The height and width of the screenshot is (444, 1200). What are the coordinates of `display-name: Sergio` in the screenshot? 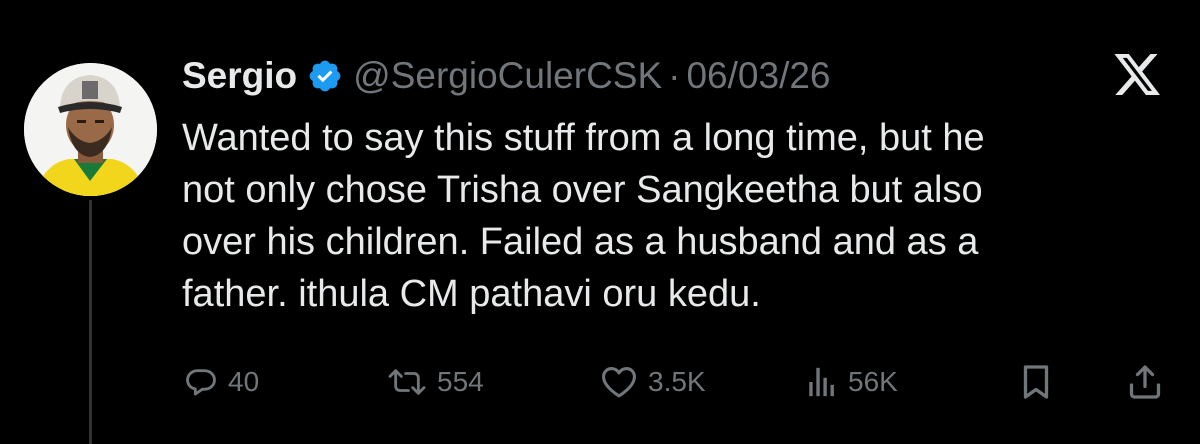 It's located at (239, 76).